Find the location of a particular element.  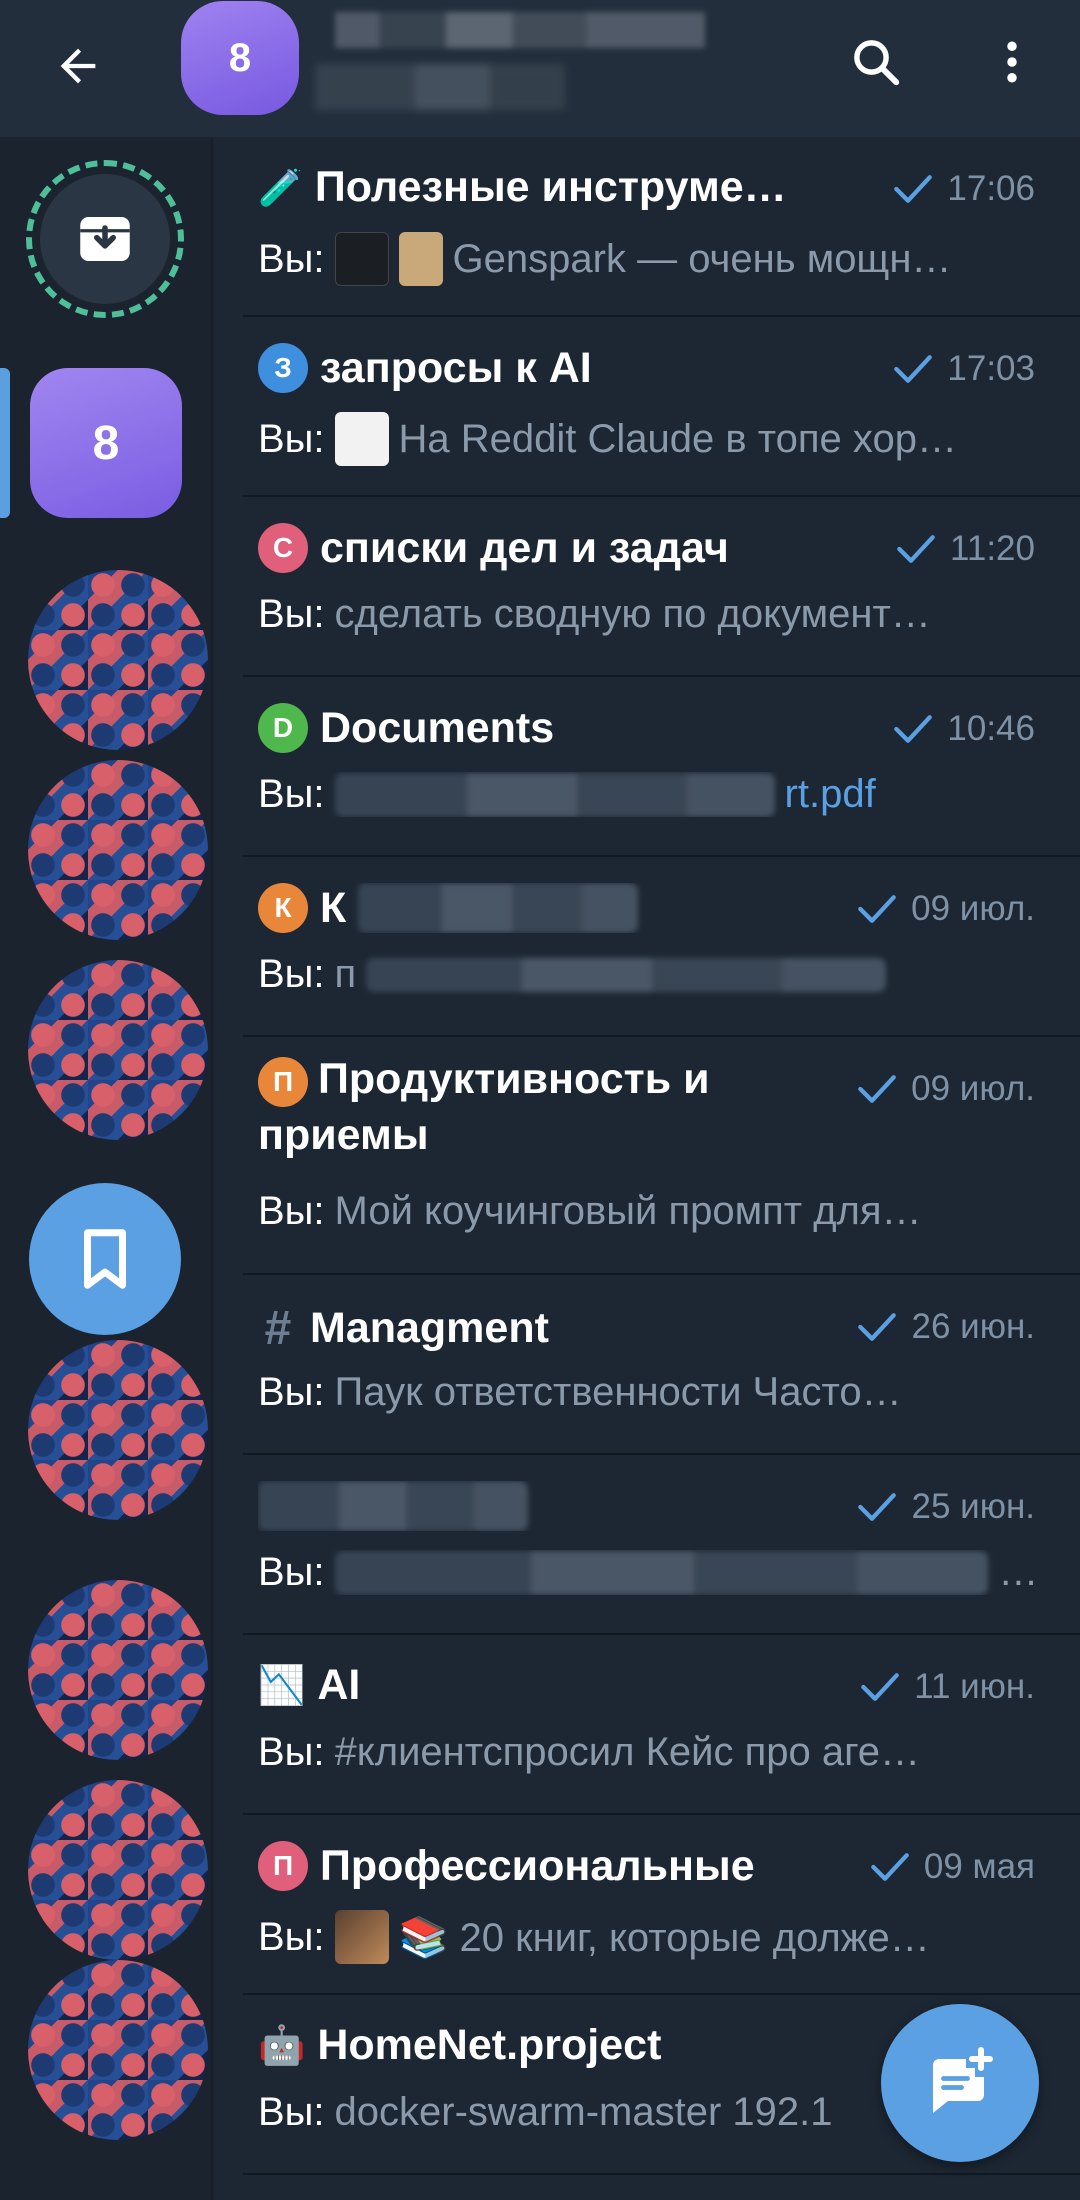

folder-letter-icon: К is located at coordinates (283, 908).